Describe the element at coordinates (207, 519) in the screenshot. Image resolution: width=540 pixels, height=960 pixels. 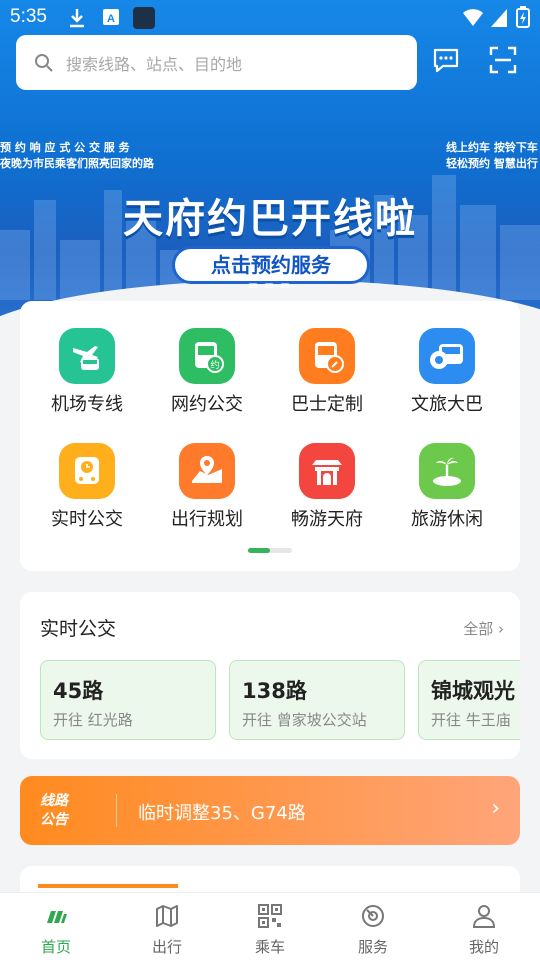
I see `func-label: 出行规划` at that location.